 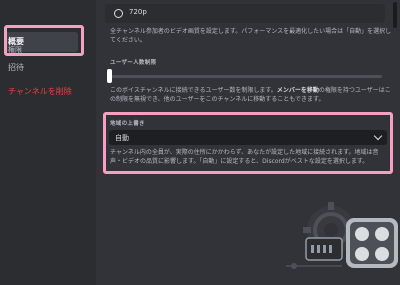 What do you see at coordinates (248, 137) in the screenshot?
I see `region-select: 自動` at bounding box center [248, 137].